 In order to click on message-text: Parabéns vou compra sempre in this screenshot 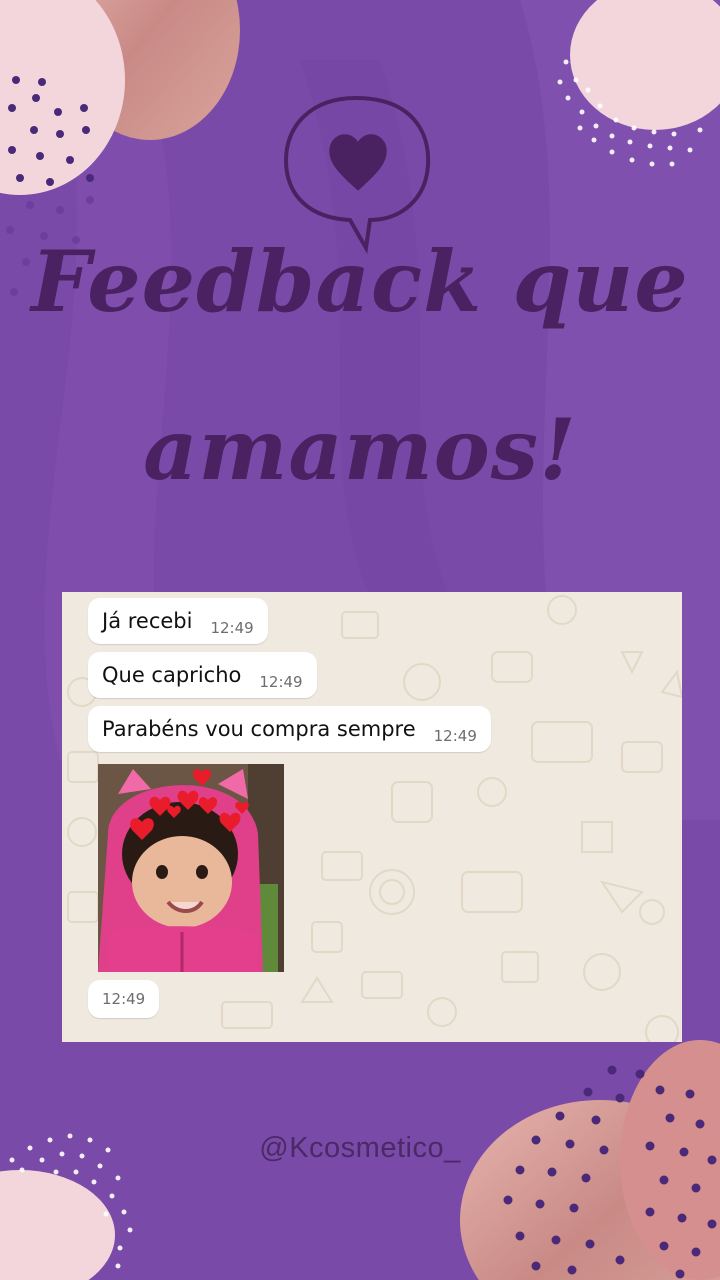, I will do `click(259, 729)`.